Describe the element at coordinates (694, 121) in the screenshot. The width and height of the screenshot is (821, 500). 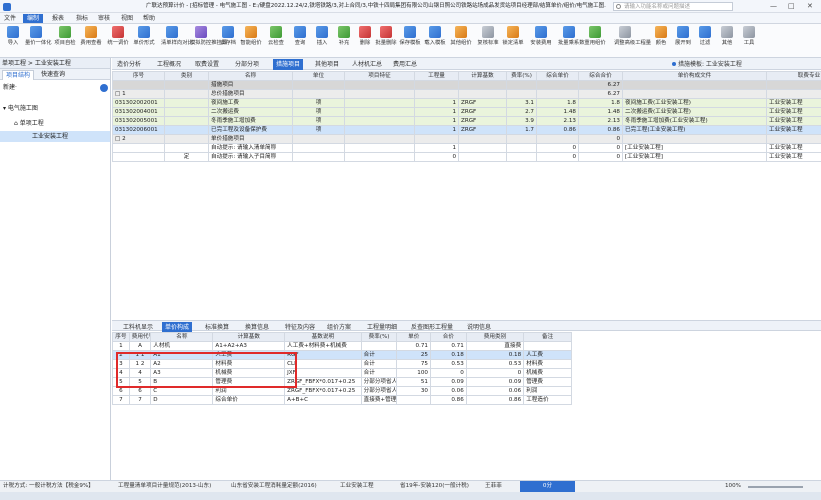
I see `table-cell: 冬雨季施工增加费(工业安装工程)` at that location.